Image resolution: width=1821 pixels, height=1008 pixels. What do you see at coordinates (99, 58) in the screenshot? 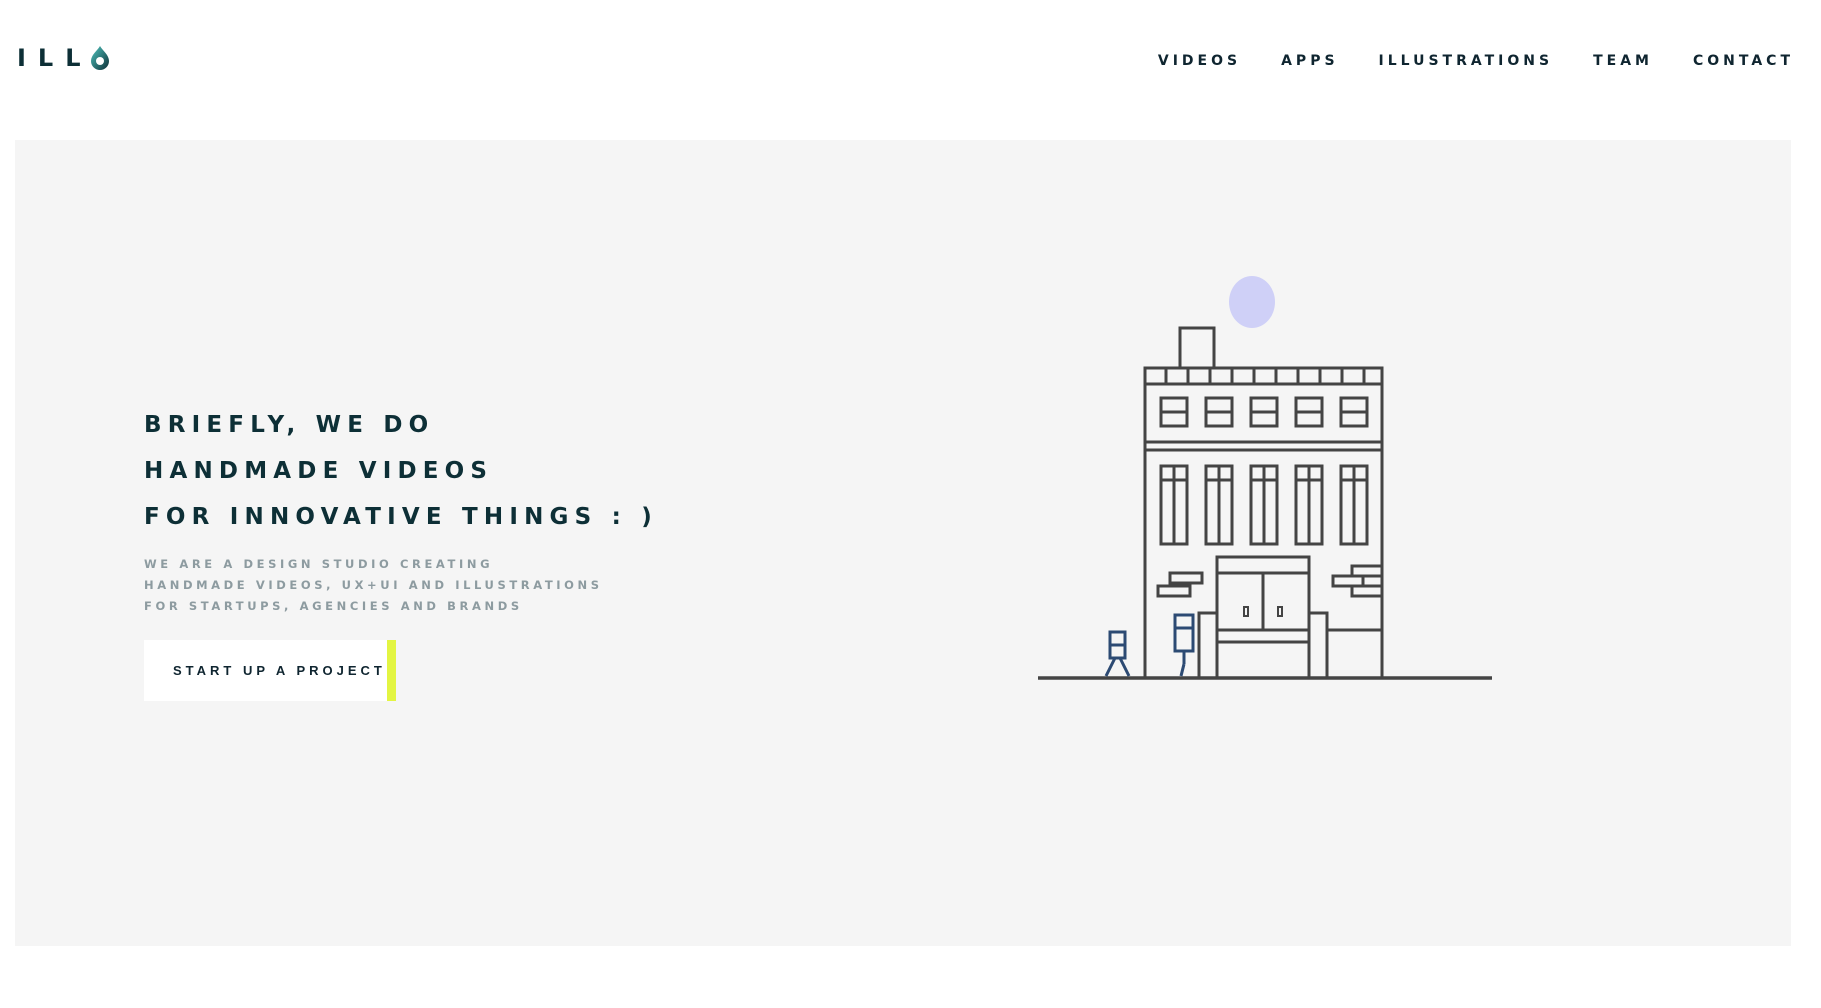
I see `water-drop-o-icon` at bounding box center [99, 58].